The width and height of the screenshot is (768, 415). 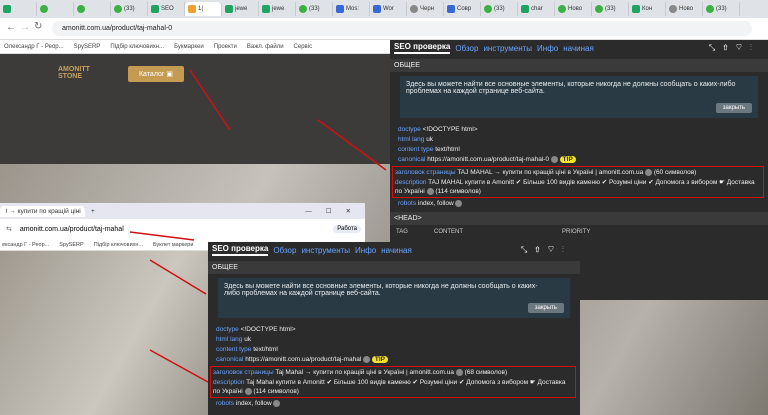 What do you see at coordinates (210, 100) in the screenshot?
I see `arrow-url1` at bounding box center [210, 100].